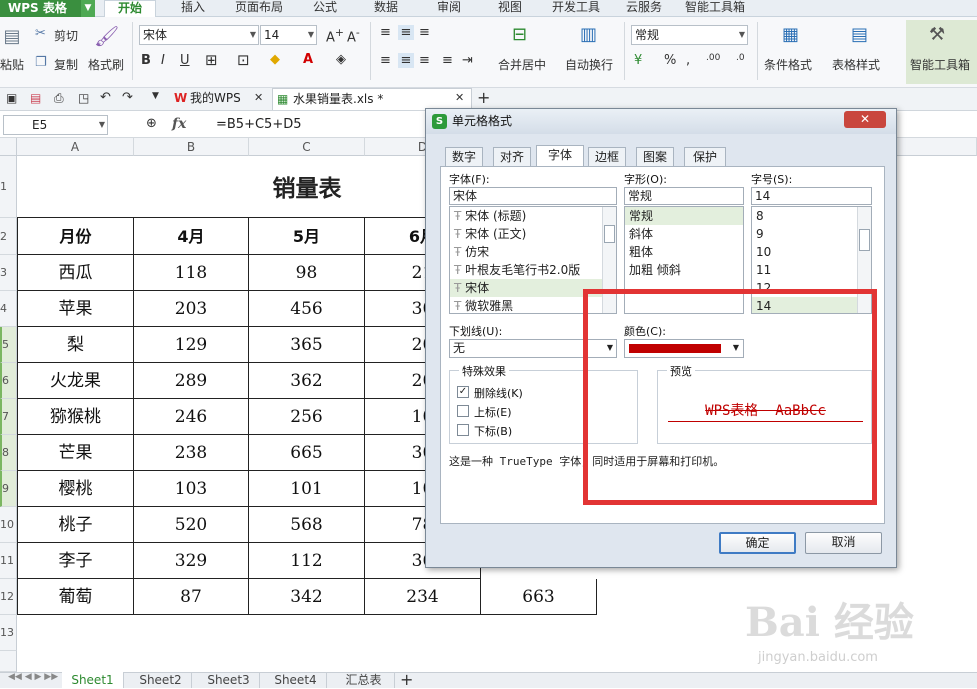 This screenshot has height=689, width=977. Describe the element at coordinates (307, 381) in the screenshot. I see `table-cell: 362` at that location.